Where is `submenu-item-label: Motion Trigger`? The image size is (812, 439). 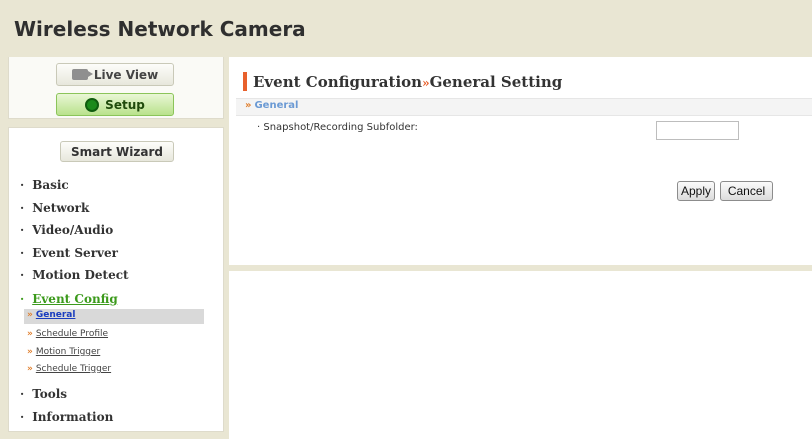
submenu-item-label: Motion Trigger is located at coordinates (68, 352).